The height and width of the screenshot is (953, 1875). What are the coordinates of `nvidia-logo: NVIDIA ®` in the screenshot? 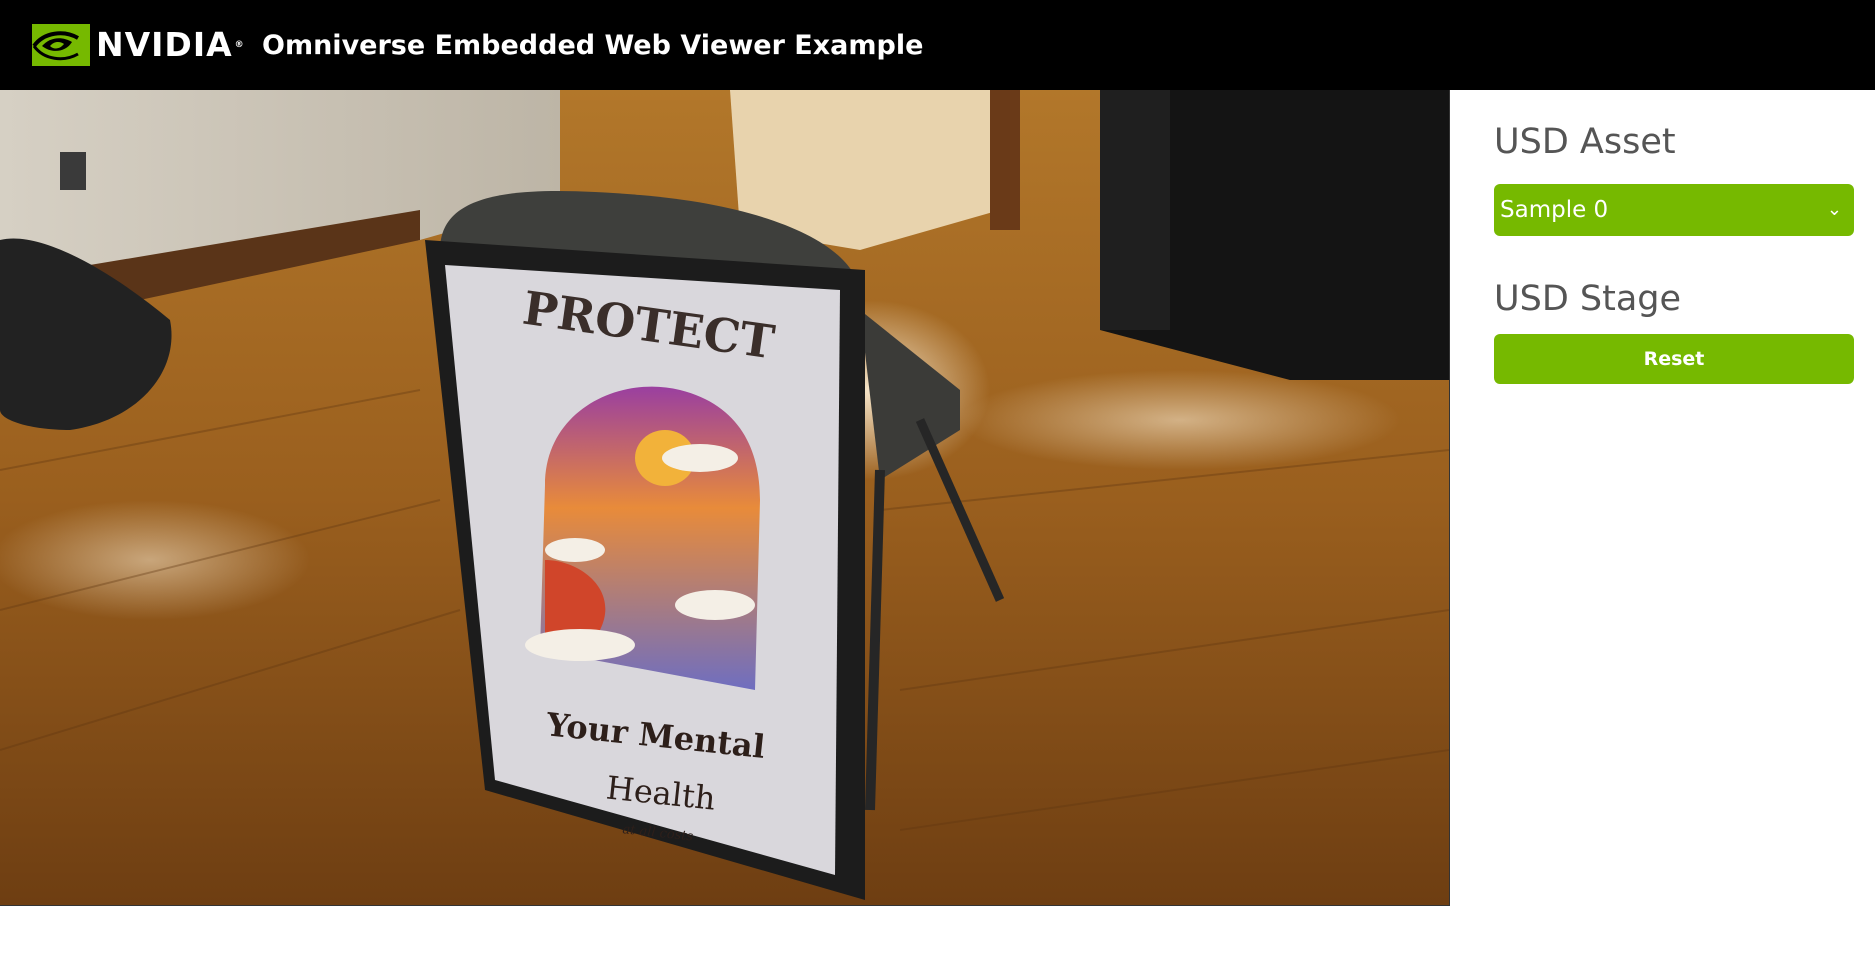 It's located at (138, 45).